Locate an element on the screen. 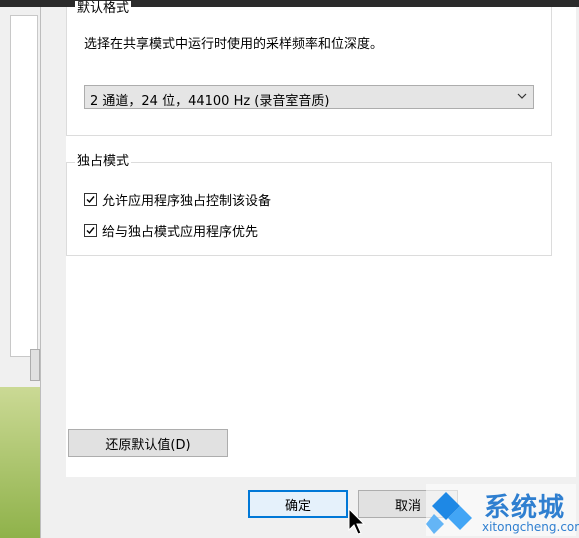 The image size is (579, 538). allow-exclusive-label: 允许应用程序独占控制该设备 is located at coordinates (187, 201).